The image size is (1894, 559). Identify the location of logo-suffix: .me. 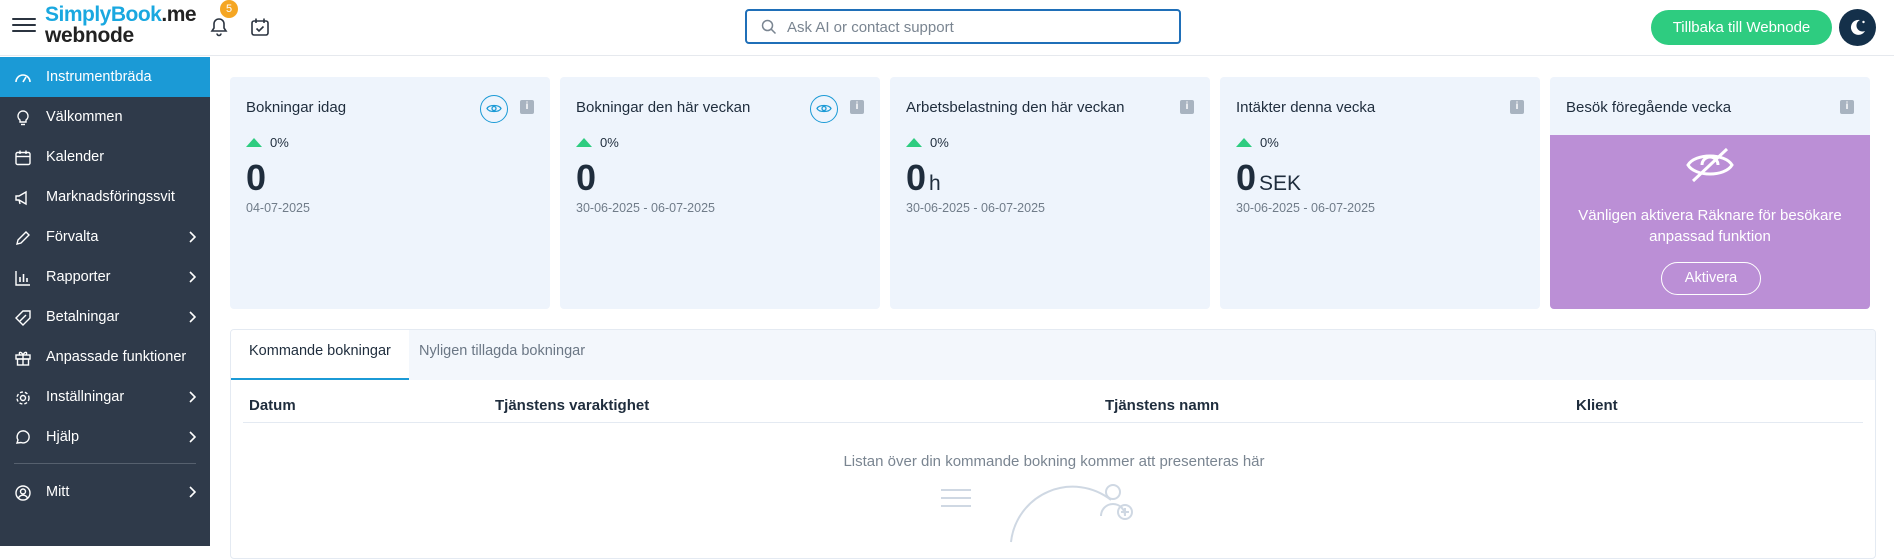
(179, 14).